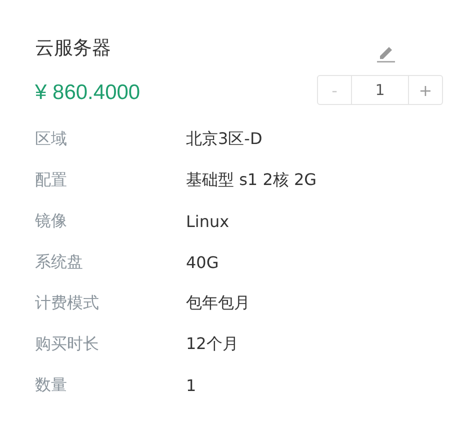 This screenshot has height=431, width=469. What do you see at coordinates (212, 344) in the screenshot?
I see `detail-value: 12个月` at bounding box center [212, 344].